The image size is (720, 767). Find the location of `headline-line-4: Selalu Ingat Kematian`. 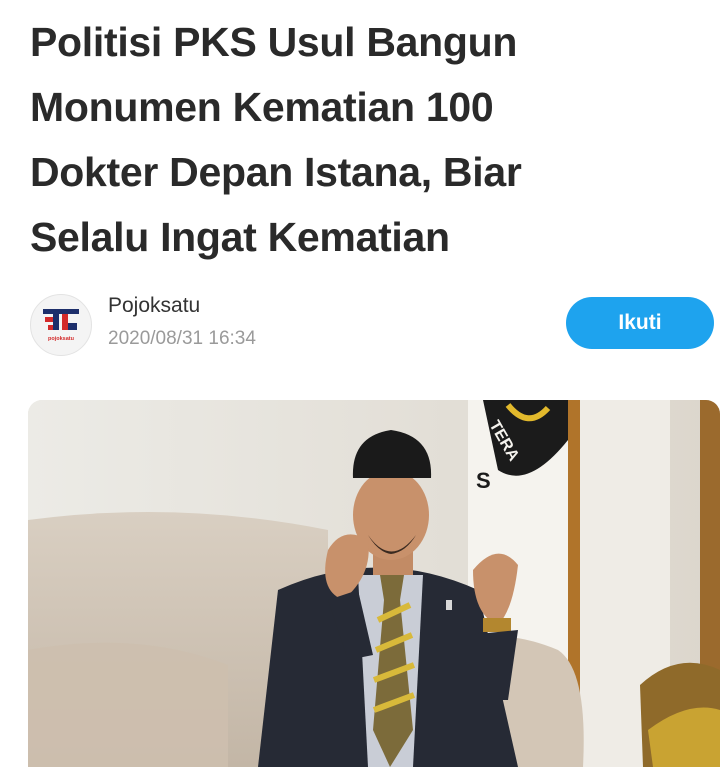

headline-line-4: Selalu Ingat Kematian is located at coordinates (240, 237).